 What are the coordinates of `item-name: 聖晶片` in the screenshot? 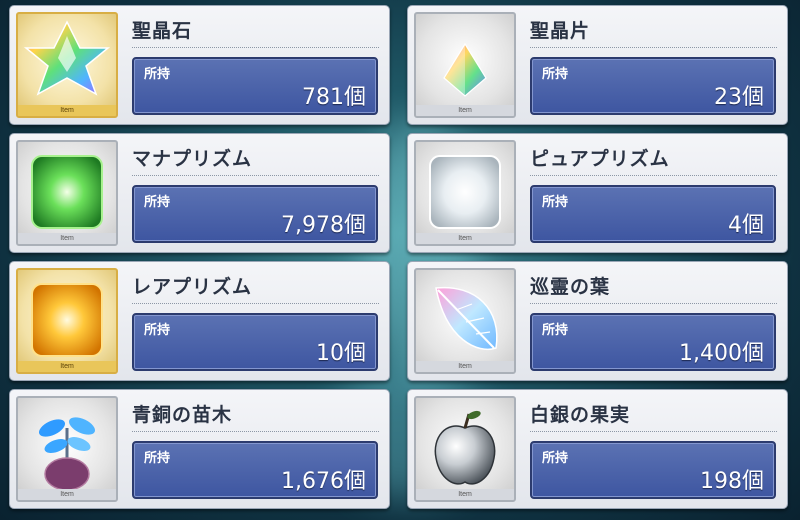 It's located at (560, 31).